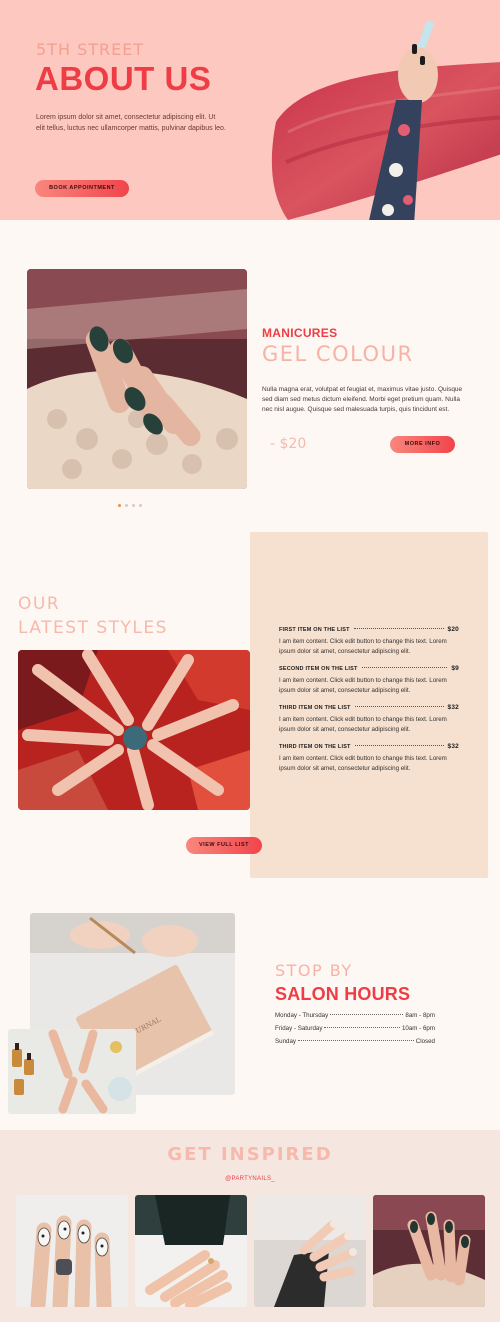 The height and width of the screenshot is (1322, 500). I want to click on inspiration-title: GET INSPIRED, so click(250, 1154).